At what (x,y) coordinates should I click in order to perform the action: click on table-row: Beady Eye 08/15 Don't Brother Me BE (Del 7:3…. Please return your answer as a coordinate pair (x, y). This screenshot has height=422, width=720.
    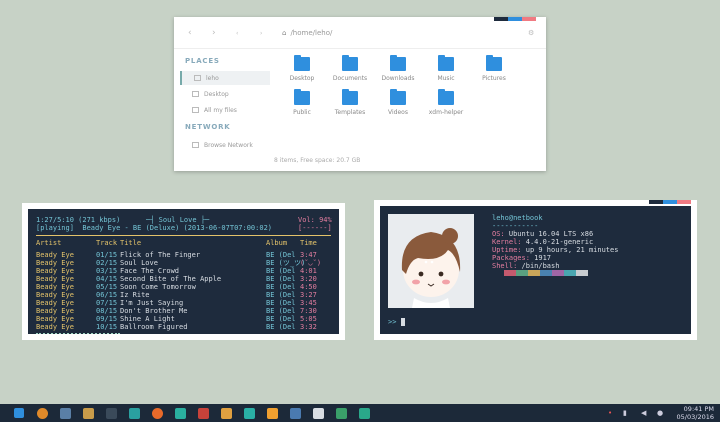
    Looking at the image, I should click on (176, 311).